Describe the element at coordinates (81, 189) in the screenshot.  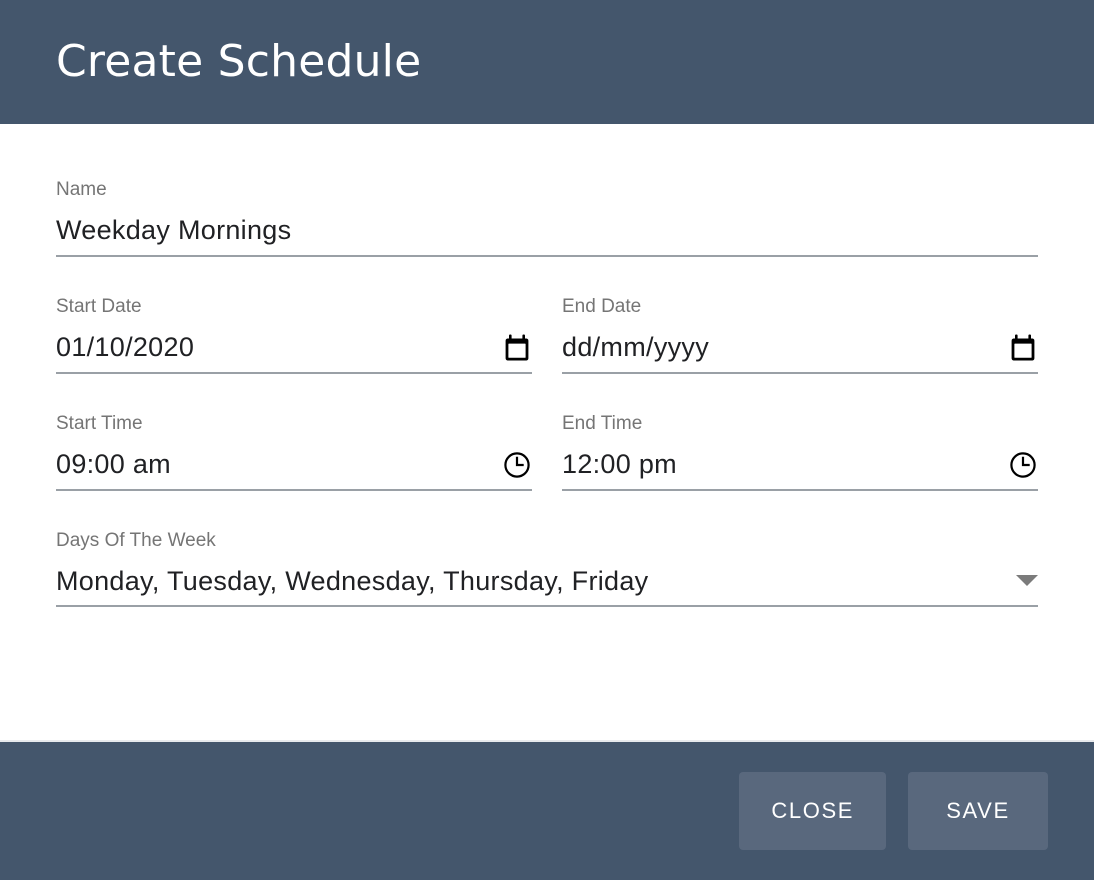
I see `name-label: Name` at that location.